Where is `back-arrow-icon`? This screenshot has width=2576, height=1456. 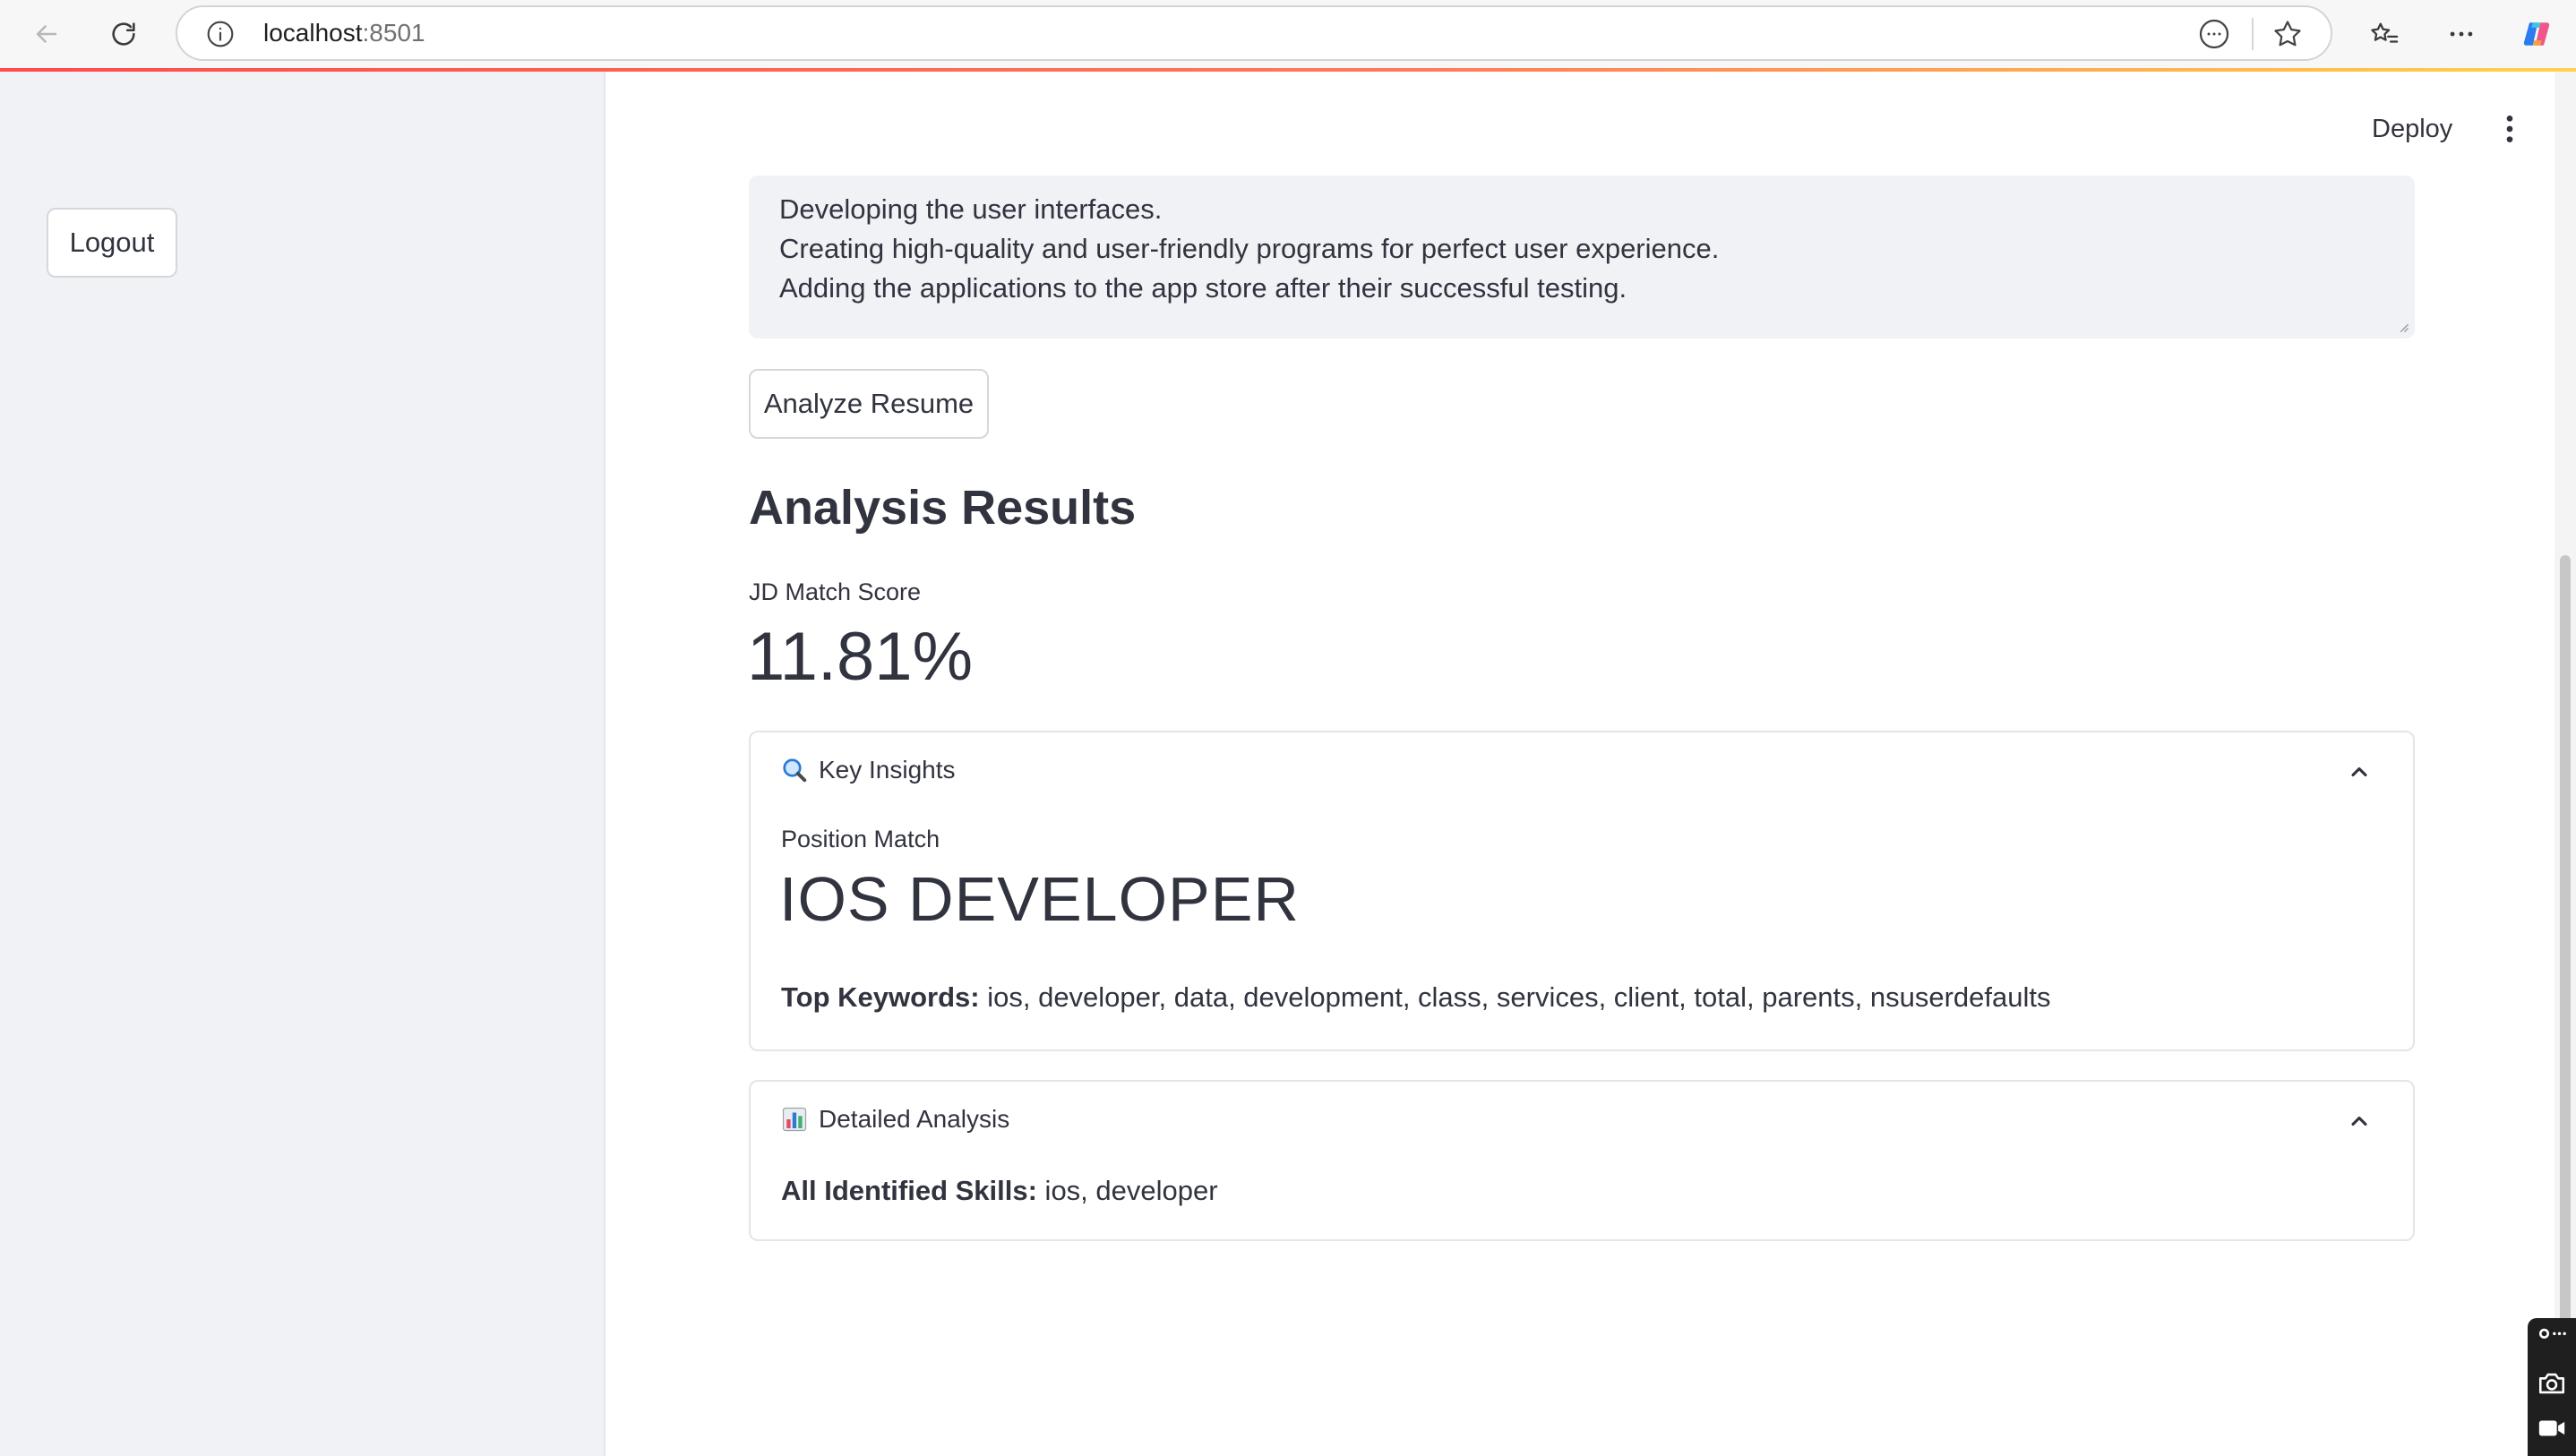 back-arrow-icon is located at coordinates (46, 34).